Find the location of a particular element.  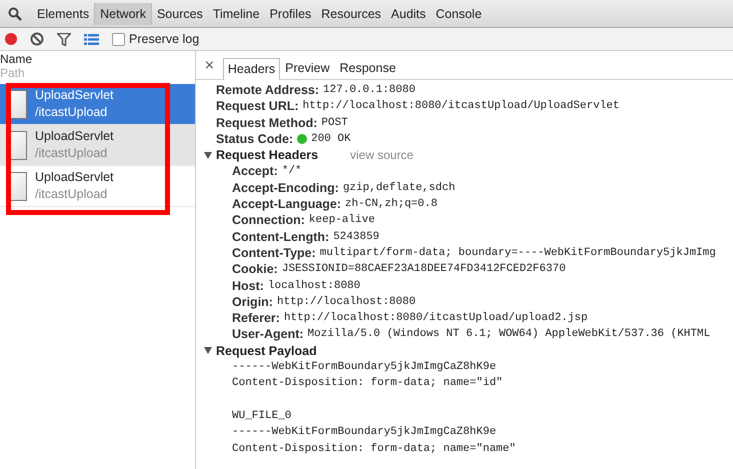

header-name: Accept-Language: is located at coordinates (287, 204).